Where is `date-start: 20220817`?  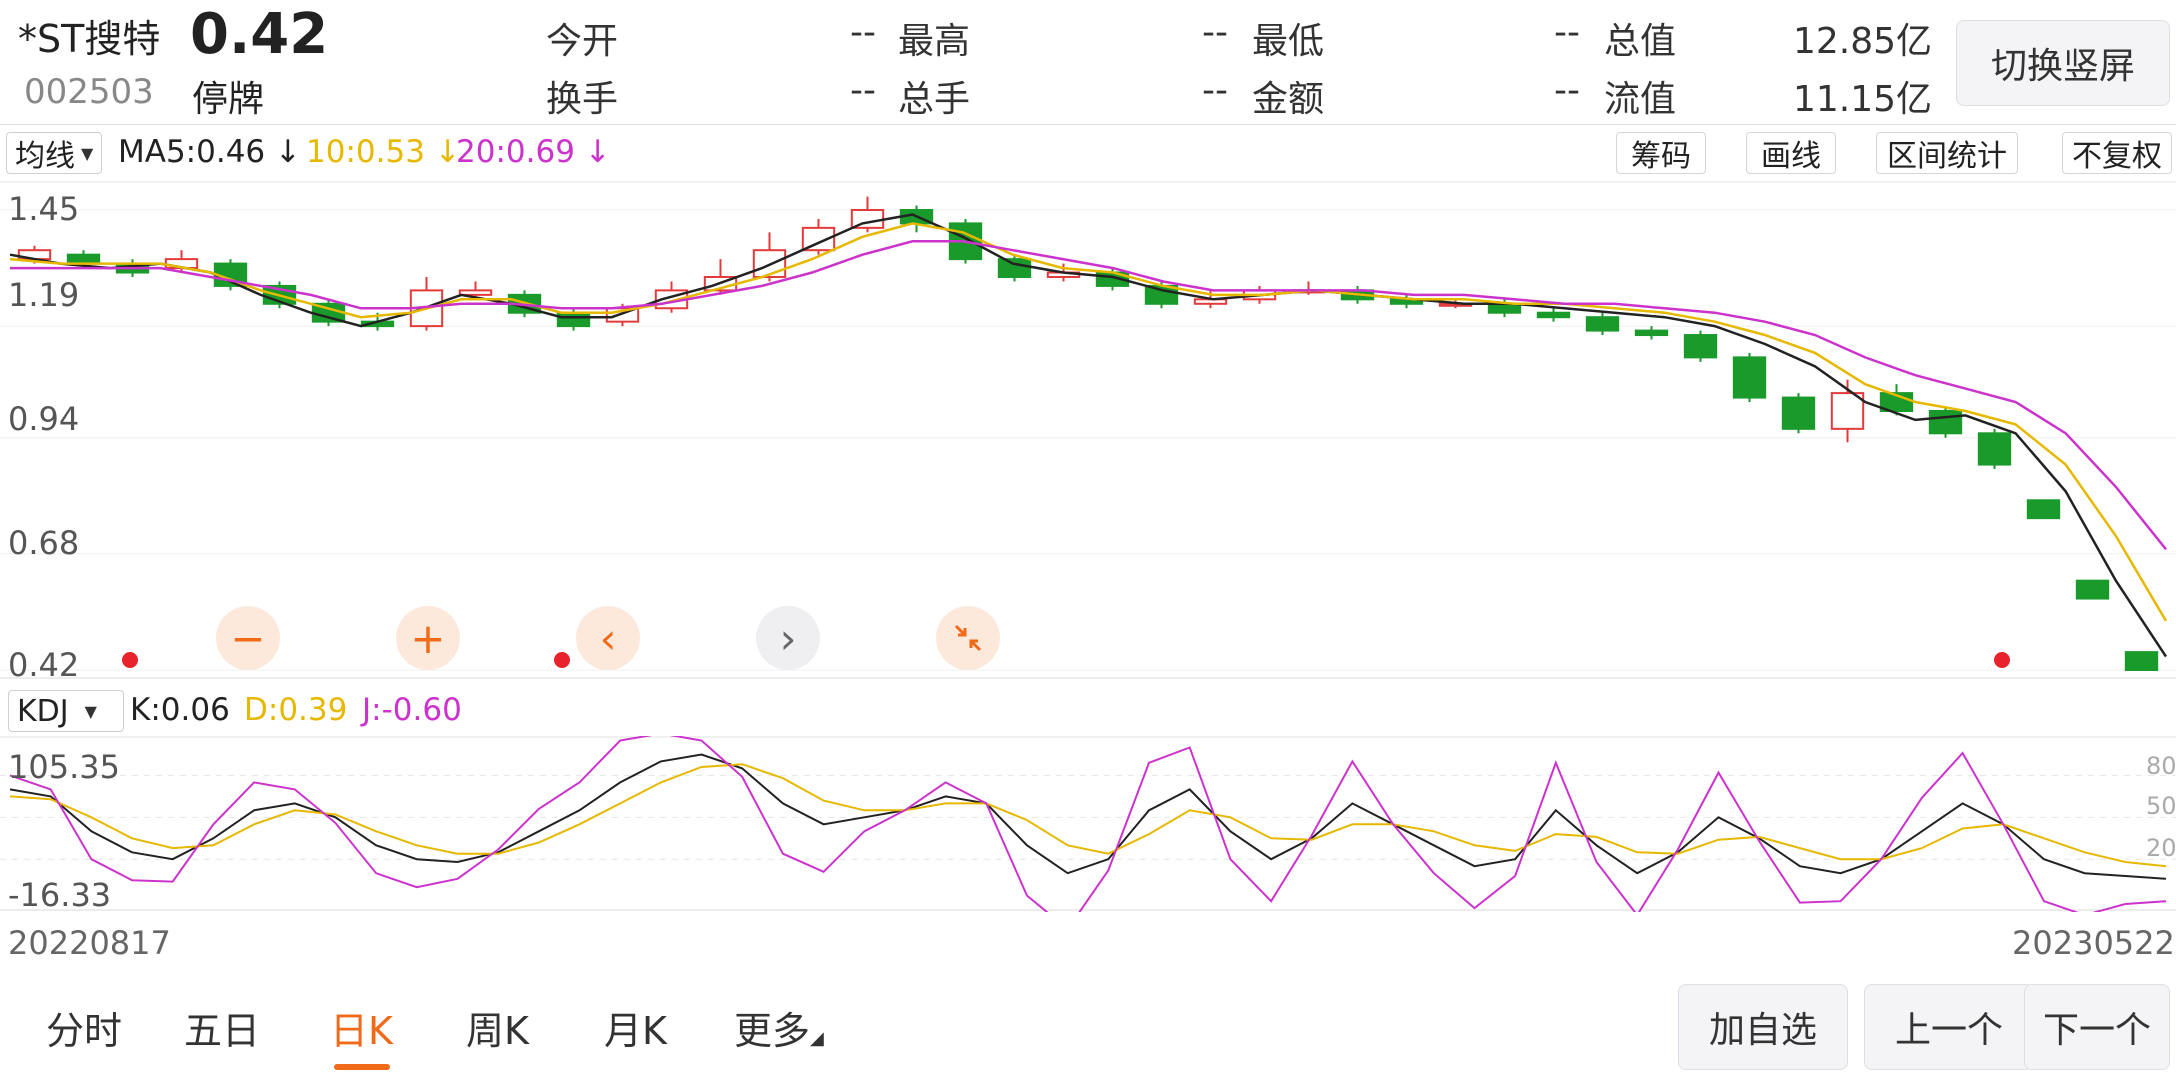 date-start: 20220817 is located at coordinates (89, 943).